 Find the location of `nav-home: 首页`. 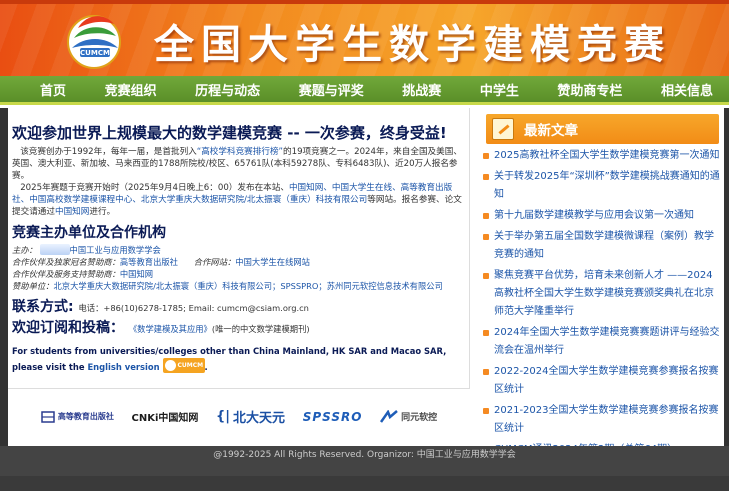

nav-home: 首页 is located at coordinates (53, 89).